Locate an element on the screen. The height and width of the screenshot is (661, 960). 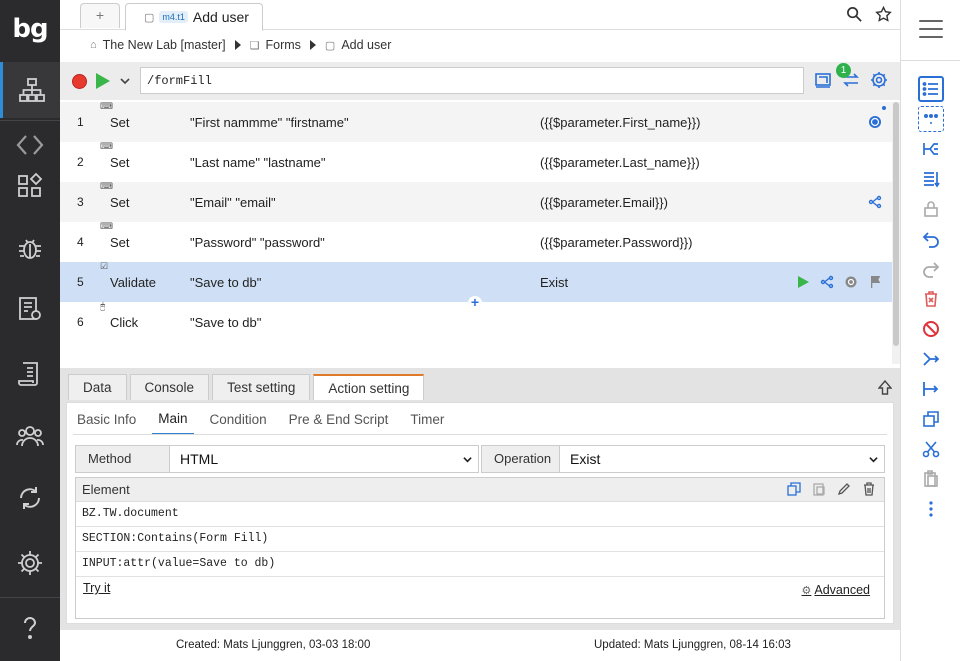
scrollbar-thumb is located at coordinates (896, 224).